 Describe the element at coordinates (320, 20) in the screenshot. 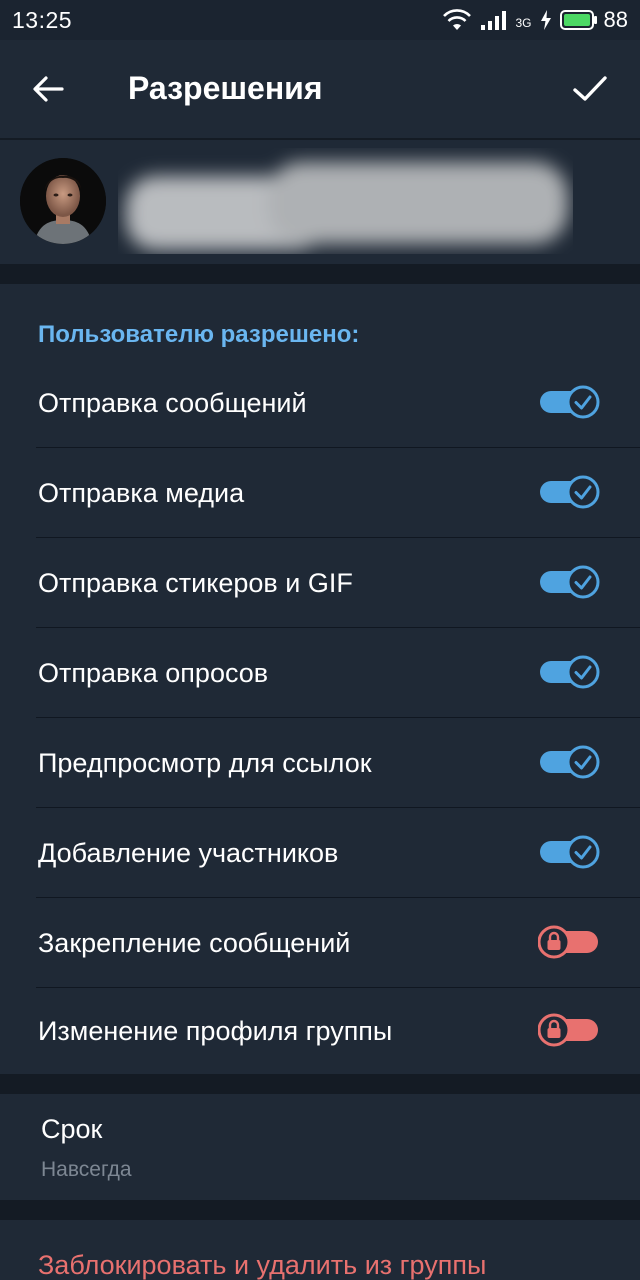

I see `status-bar: 13:25 3G 88` at that location.